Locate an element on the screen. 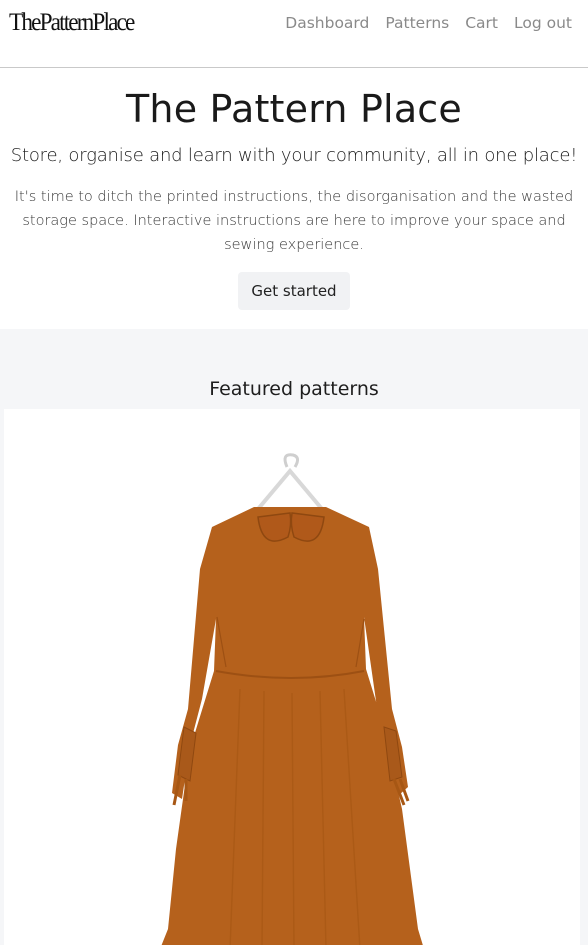 The height and width of the screenshot is (945, 588). brand-logo: ThePatternPlace is located at coordinates (72, 23).